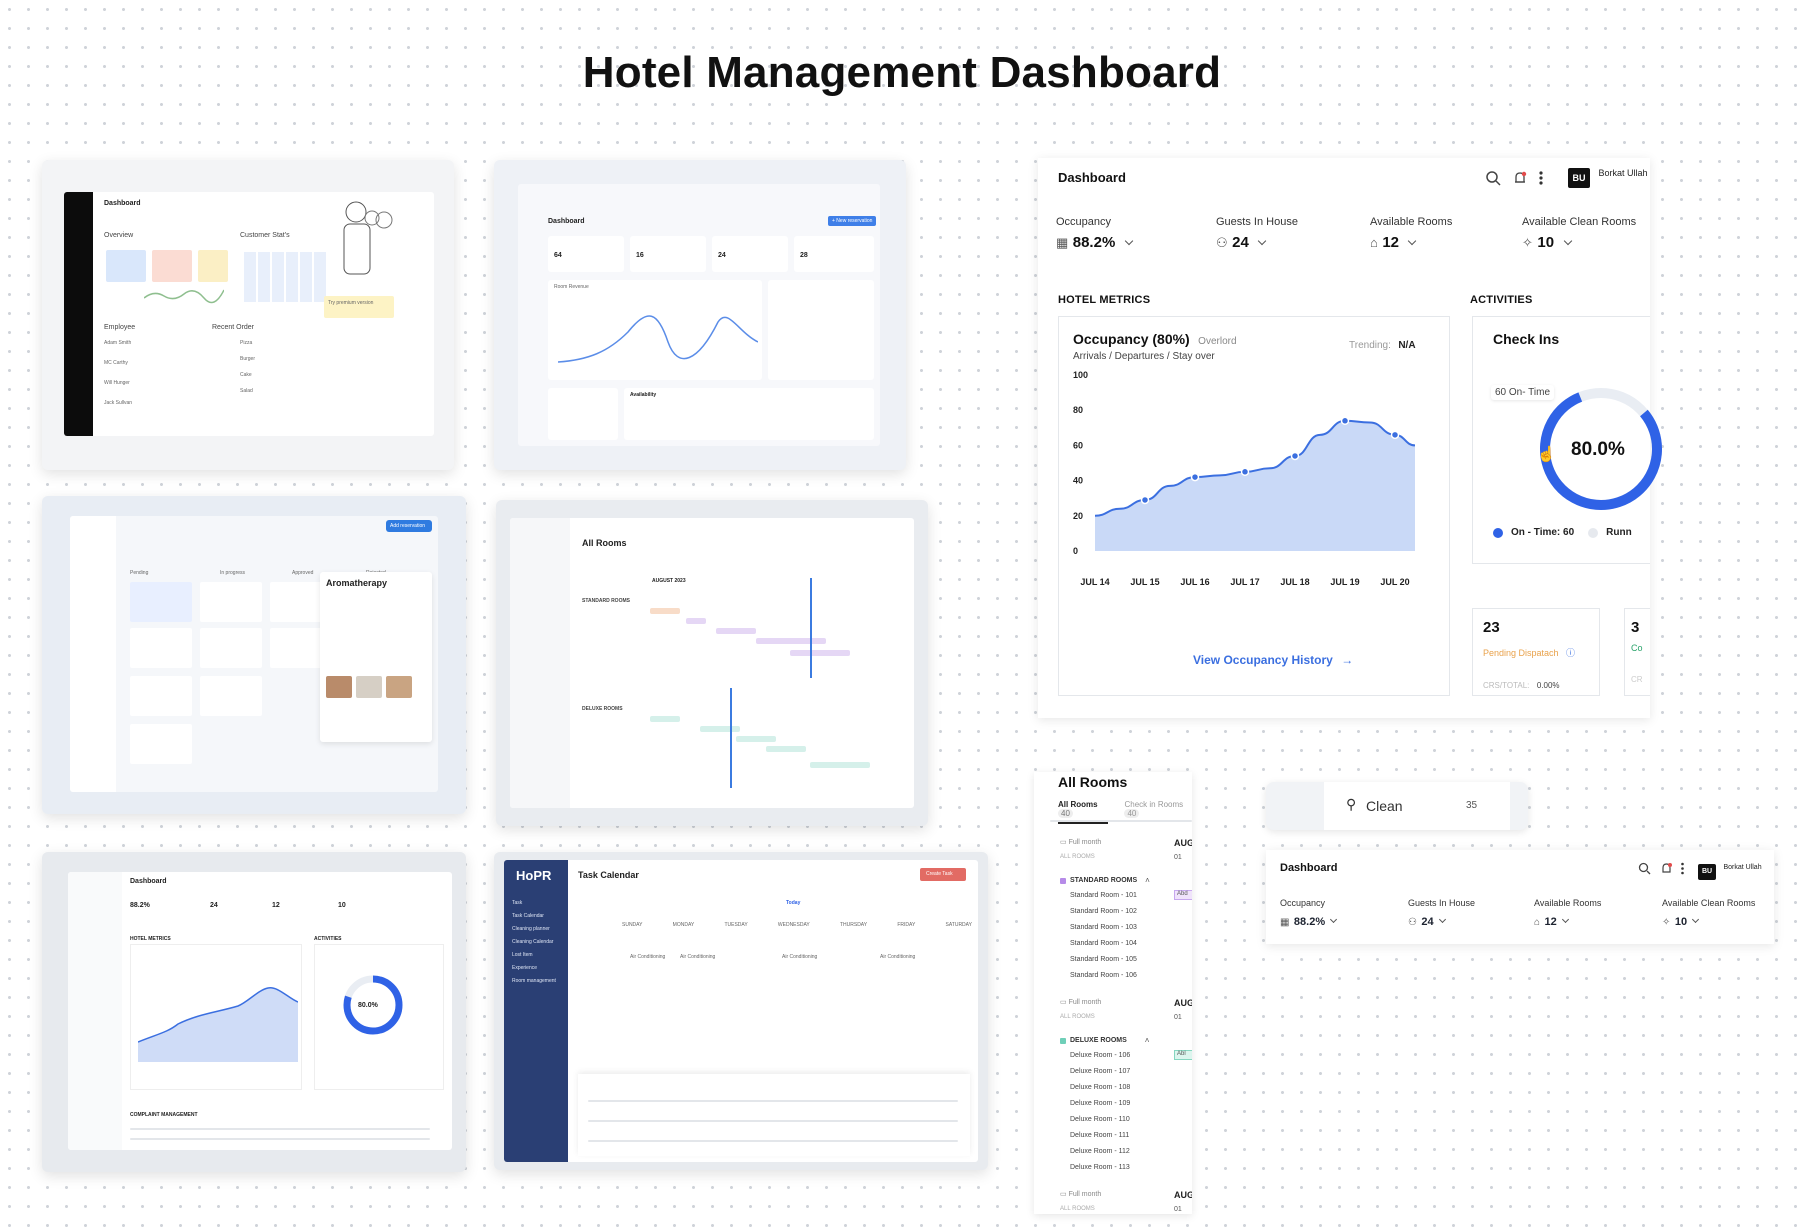 The image size is (1804, 1230). What do you see at coordinates (1132, 813) in the screenshot?
I see `tab-count: 40` at bounding box center [1132, 813].